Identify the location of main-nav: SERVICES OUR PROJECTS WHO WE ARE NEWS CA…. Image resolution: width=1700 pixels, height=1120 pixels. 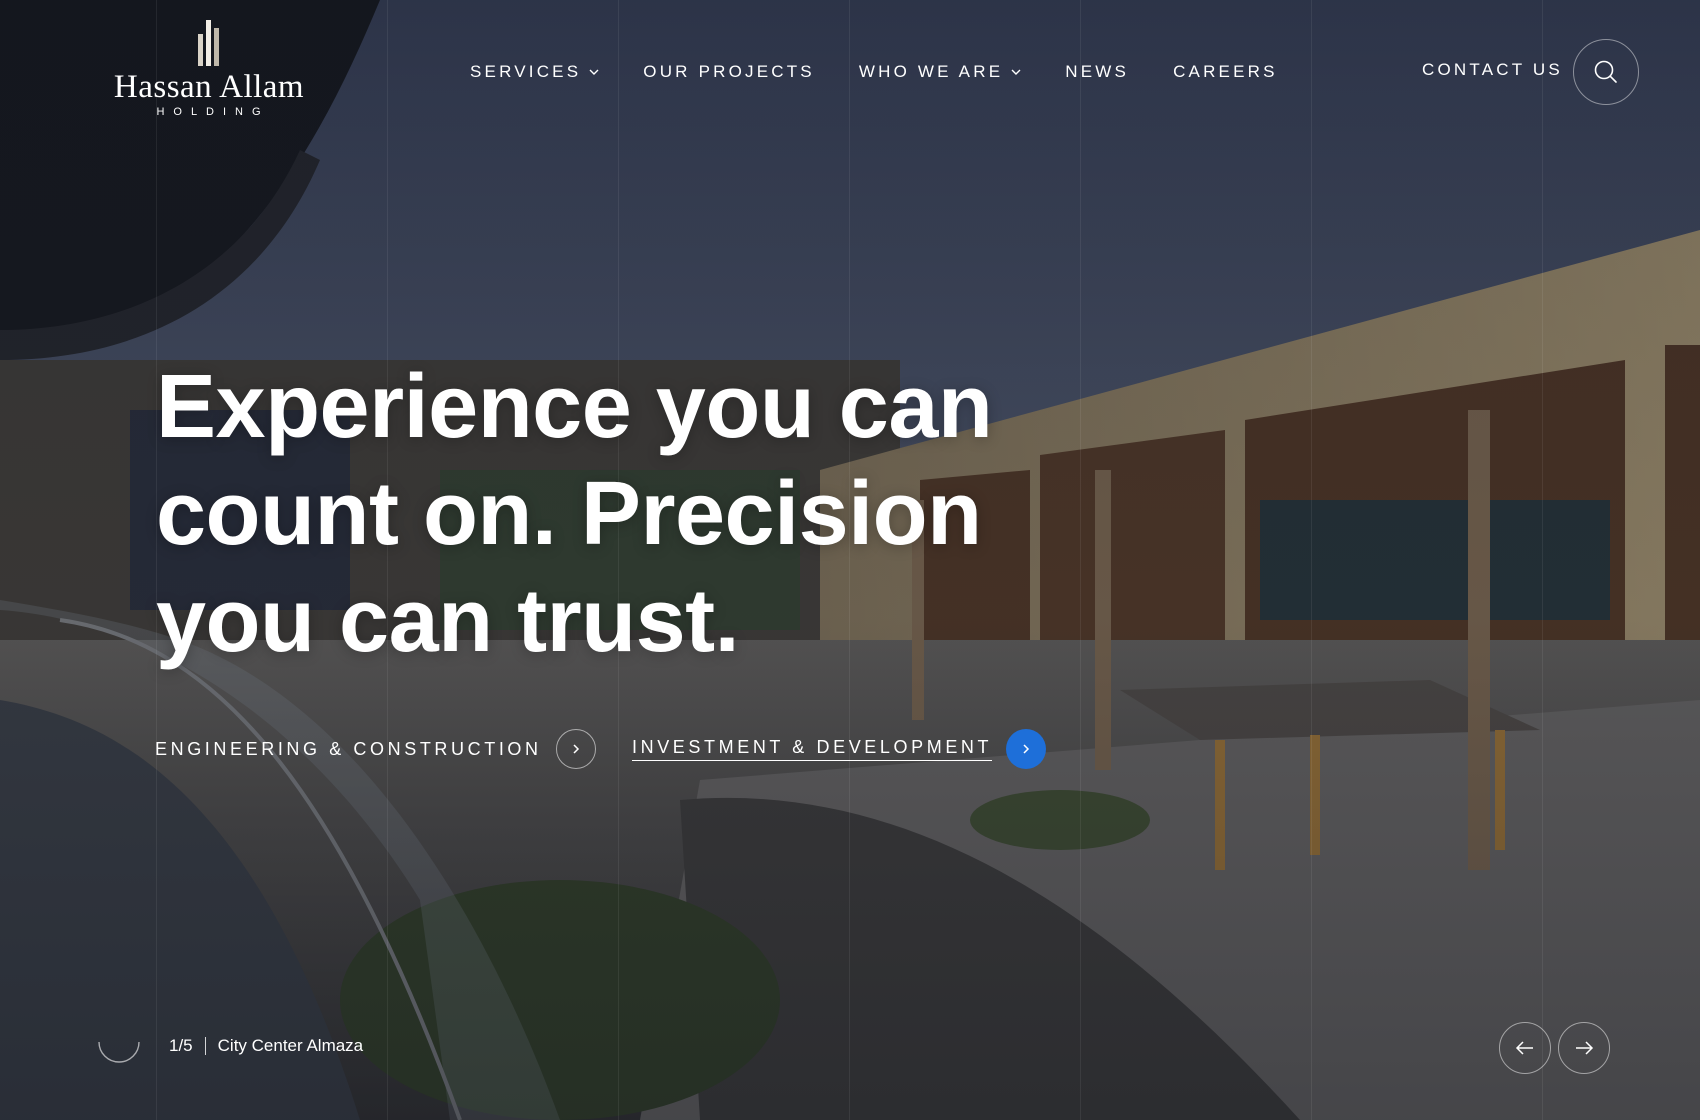
(896, 72).